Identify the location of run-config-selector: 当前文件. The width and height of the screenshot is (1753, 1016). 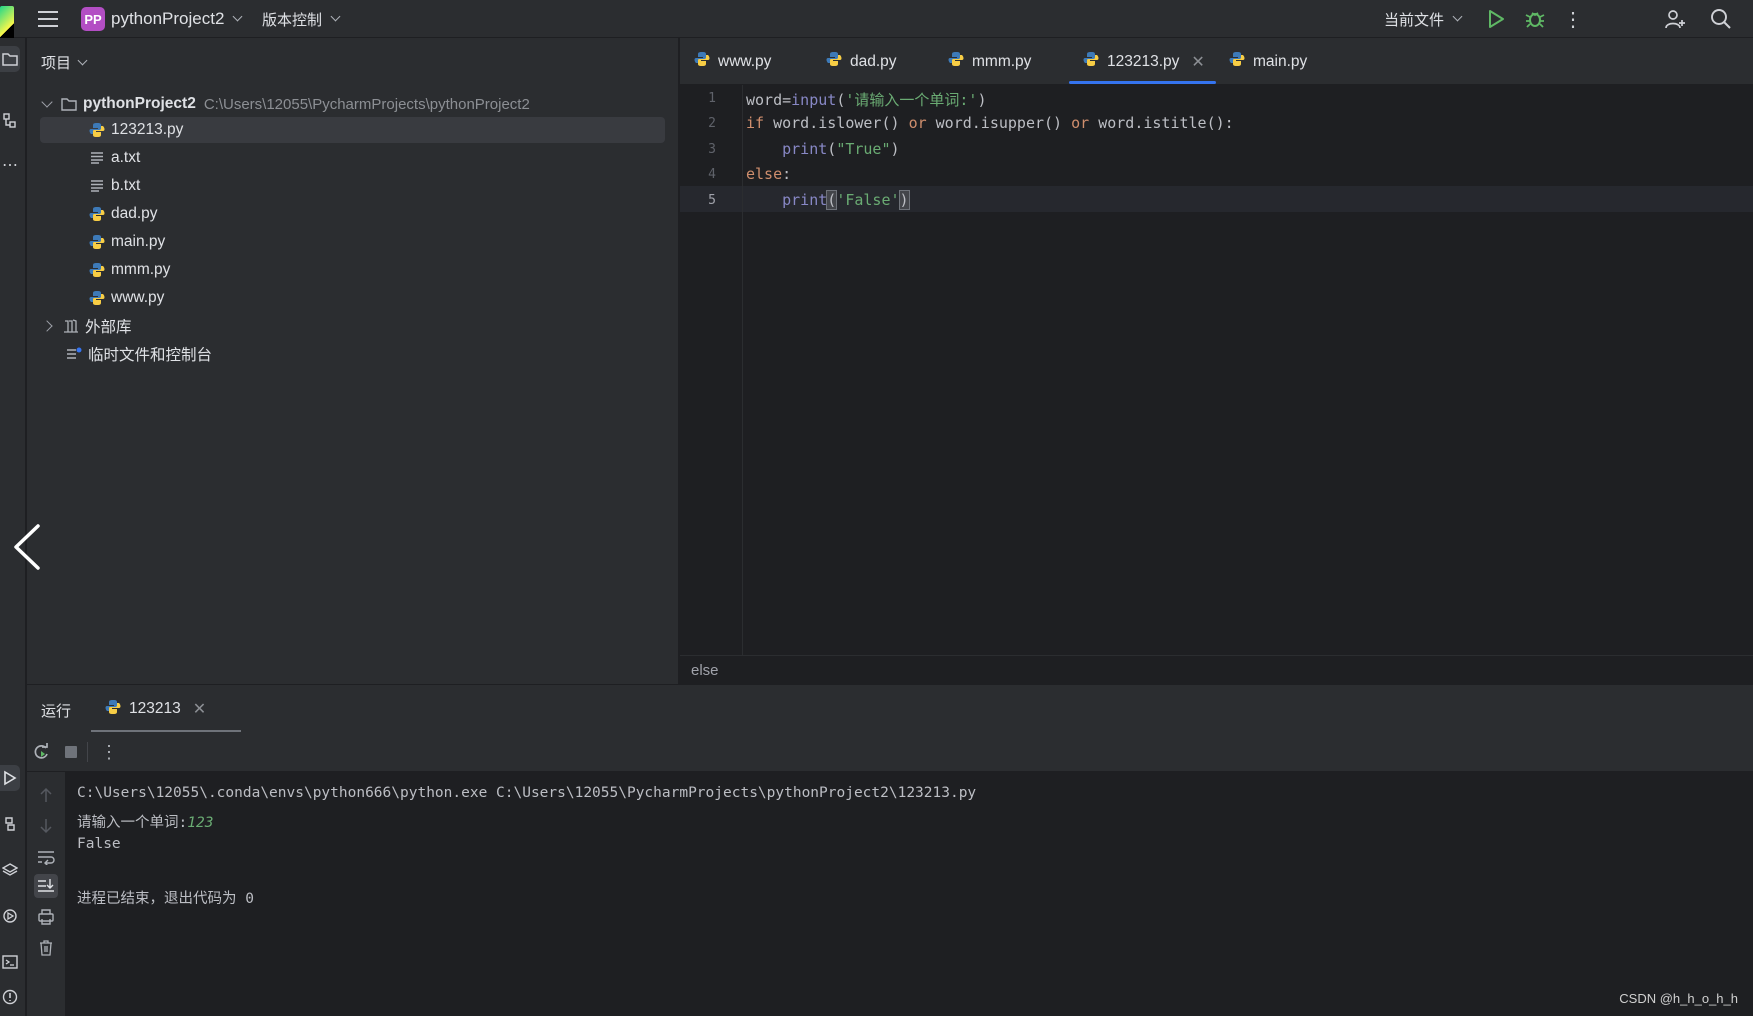
(1423, 19).